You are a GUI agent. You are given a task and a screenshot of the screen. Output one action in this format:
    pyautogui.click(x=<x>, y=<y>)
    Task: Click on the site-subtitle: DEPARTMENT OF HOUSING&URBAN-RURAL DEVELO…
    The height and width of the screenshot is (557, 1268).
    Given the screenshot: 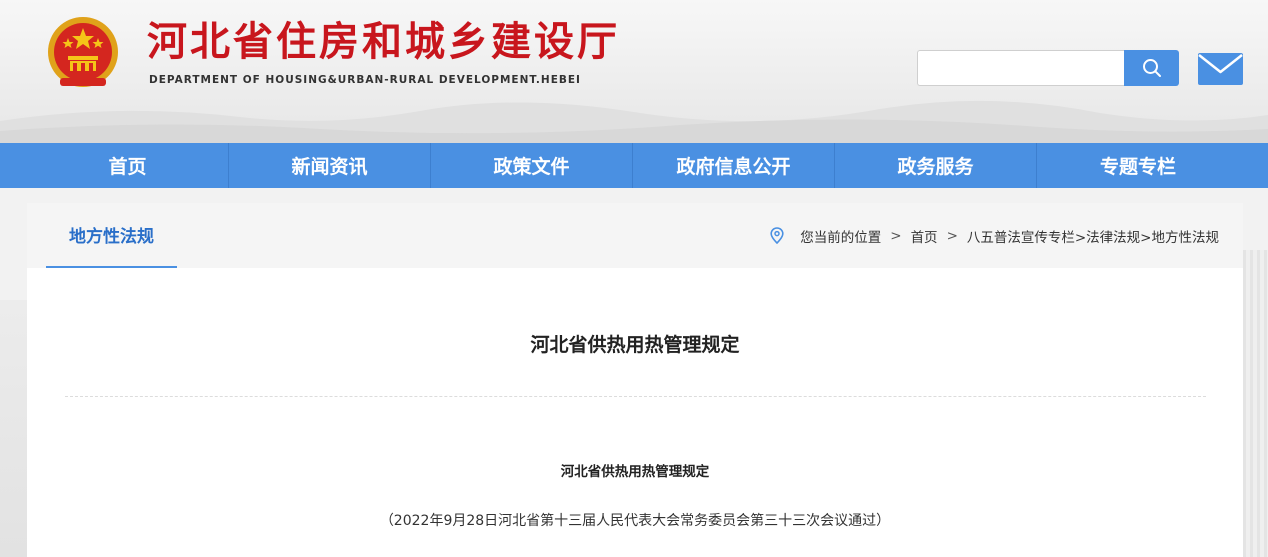 What is the action you would take?
    pyautogui.click(x=365, y=80)
    